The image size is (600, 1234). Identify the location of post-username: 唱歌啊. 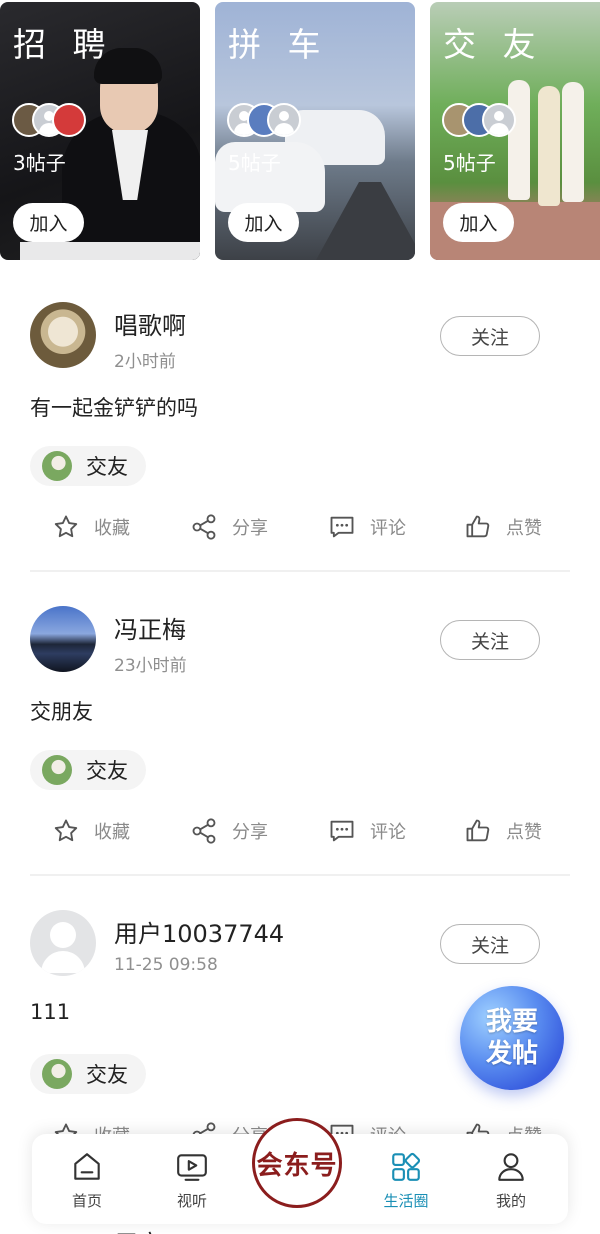
(150, 323).